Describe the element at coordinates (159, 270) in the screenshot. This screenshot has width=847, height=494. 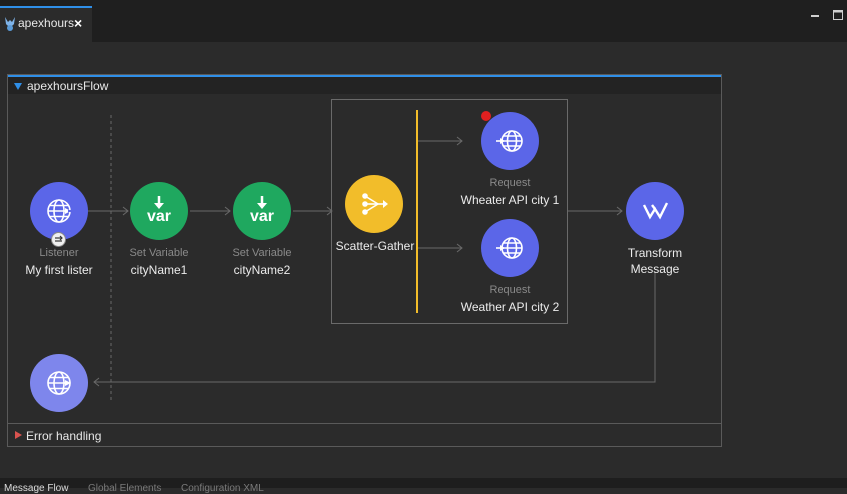
I see `setvar1-name-label: cityName1` at that location.